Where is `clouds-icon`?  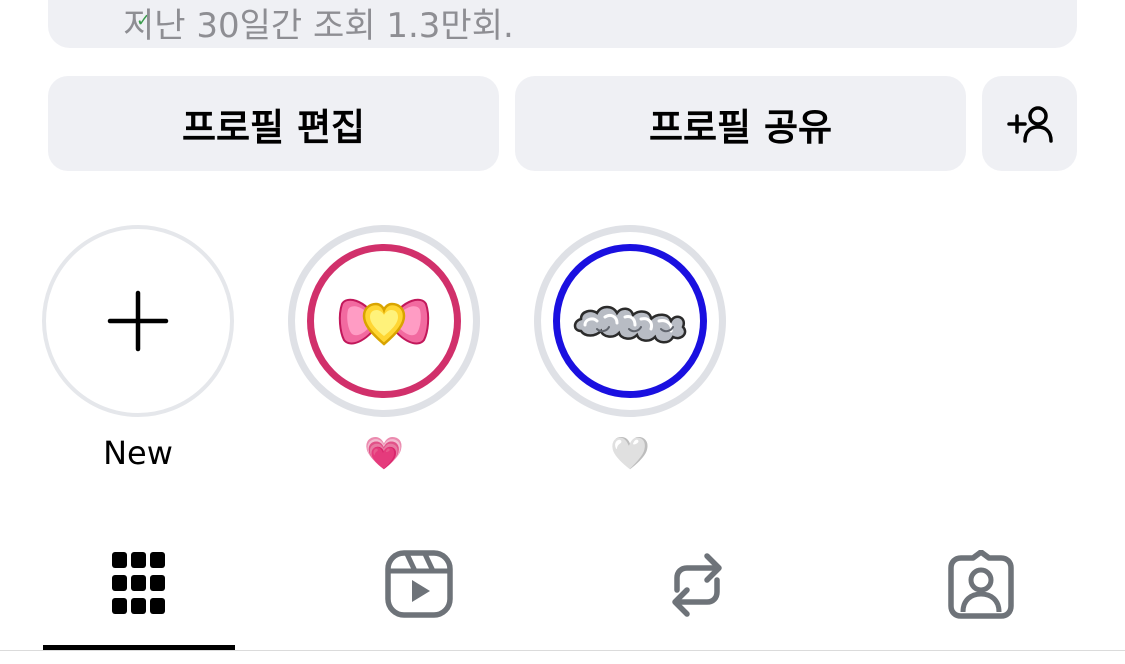 clouds-icon is located at coordinates (630, 324).